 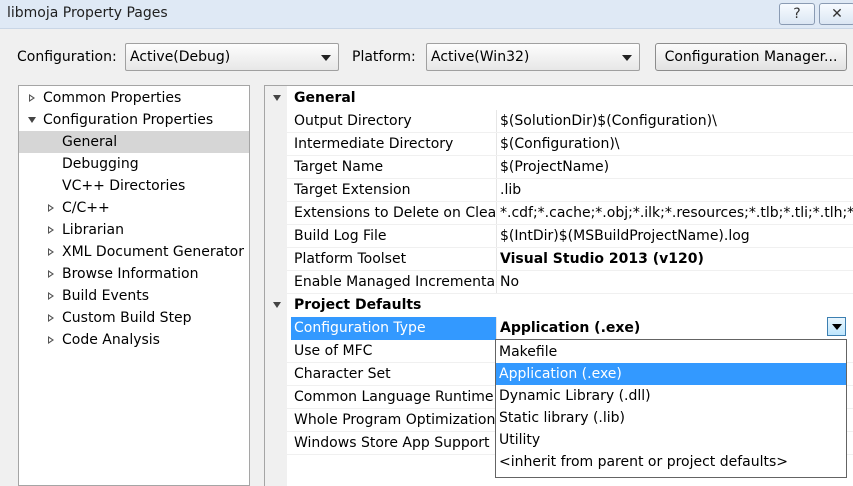 I want to click on tree-item-label: Custom Build Step, so click(x=127, y=318).